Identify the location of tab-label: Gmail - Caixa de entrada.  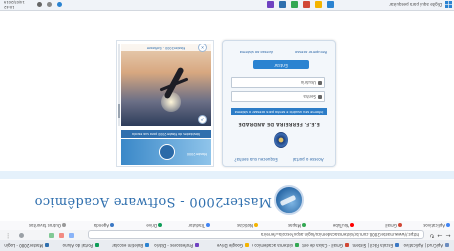
(322, 245).